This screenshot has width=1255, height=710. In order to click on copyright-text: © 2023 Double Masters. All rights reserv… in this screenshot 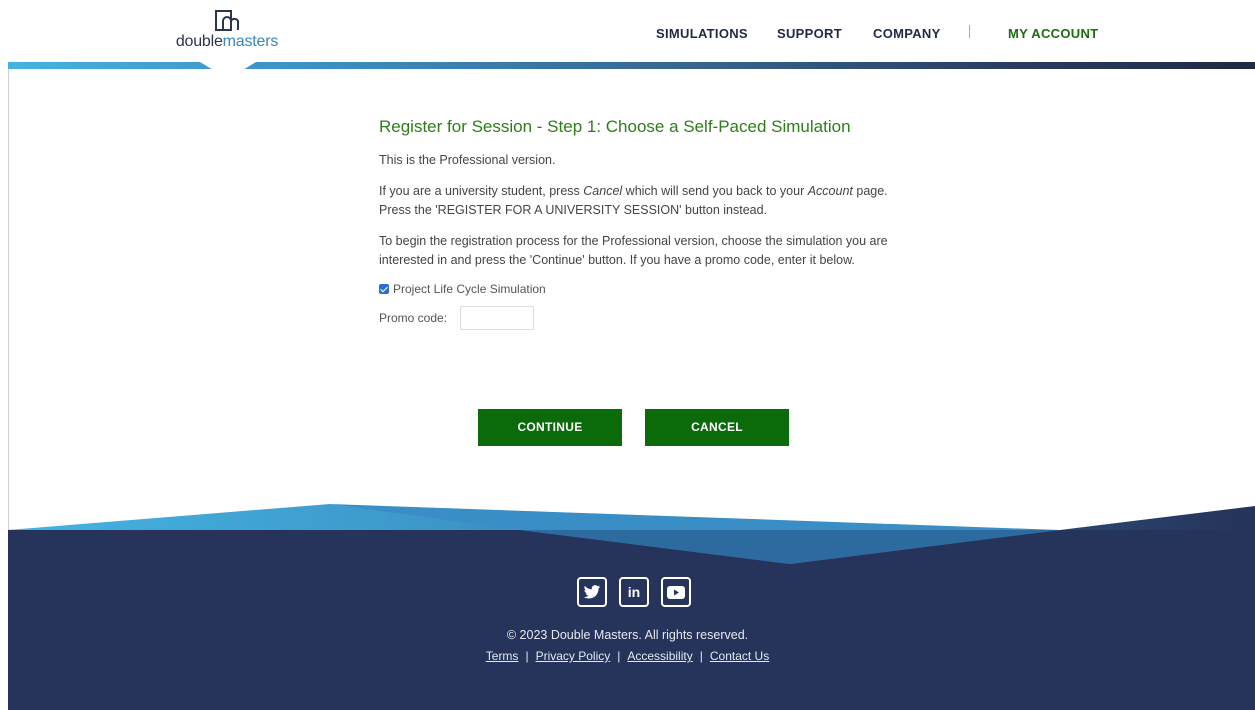, I will do `click(627, 635)`.